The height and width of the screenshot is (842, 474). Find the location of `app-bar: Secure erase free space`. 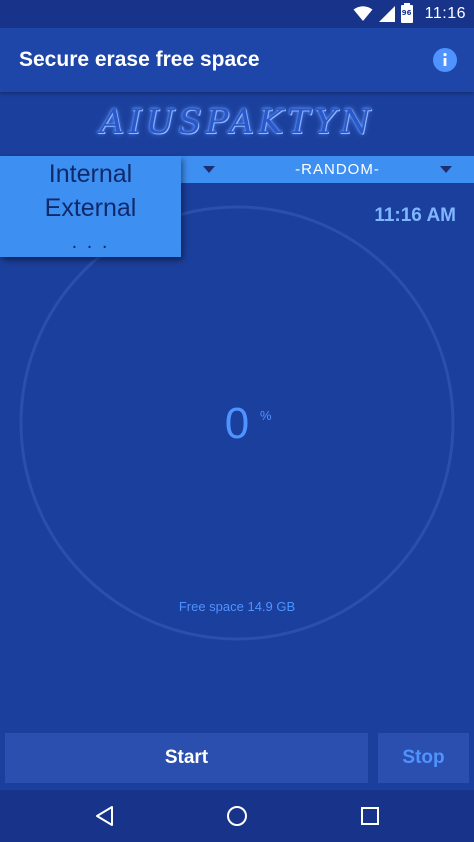

app-bar: Secure erase free space is located at coordinates (237, 60).